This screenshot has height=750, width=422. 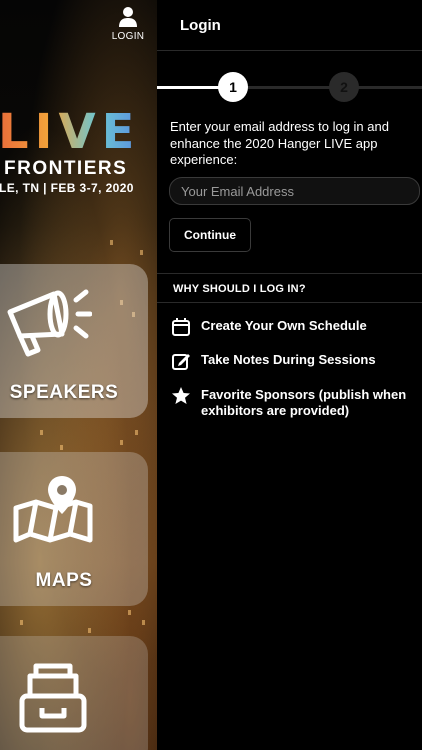 What do you see at coordinates (181, 362) in the screenshot?
I see `edit-note-icon` at bounding box center [181, 362].